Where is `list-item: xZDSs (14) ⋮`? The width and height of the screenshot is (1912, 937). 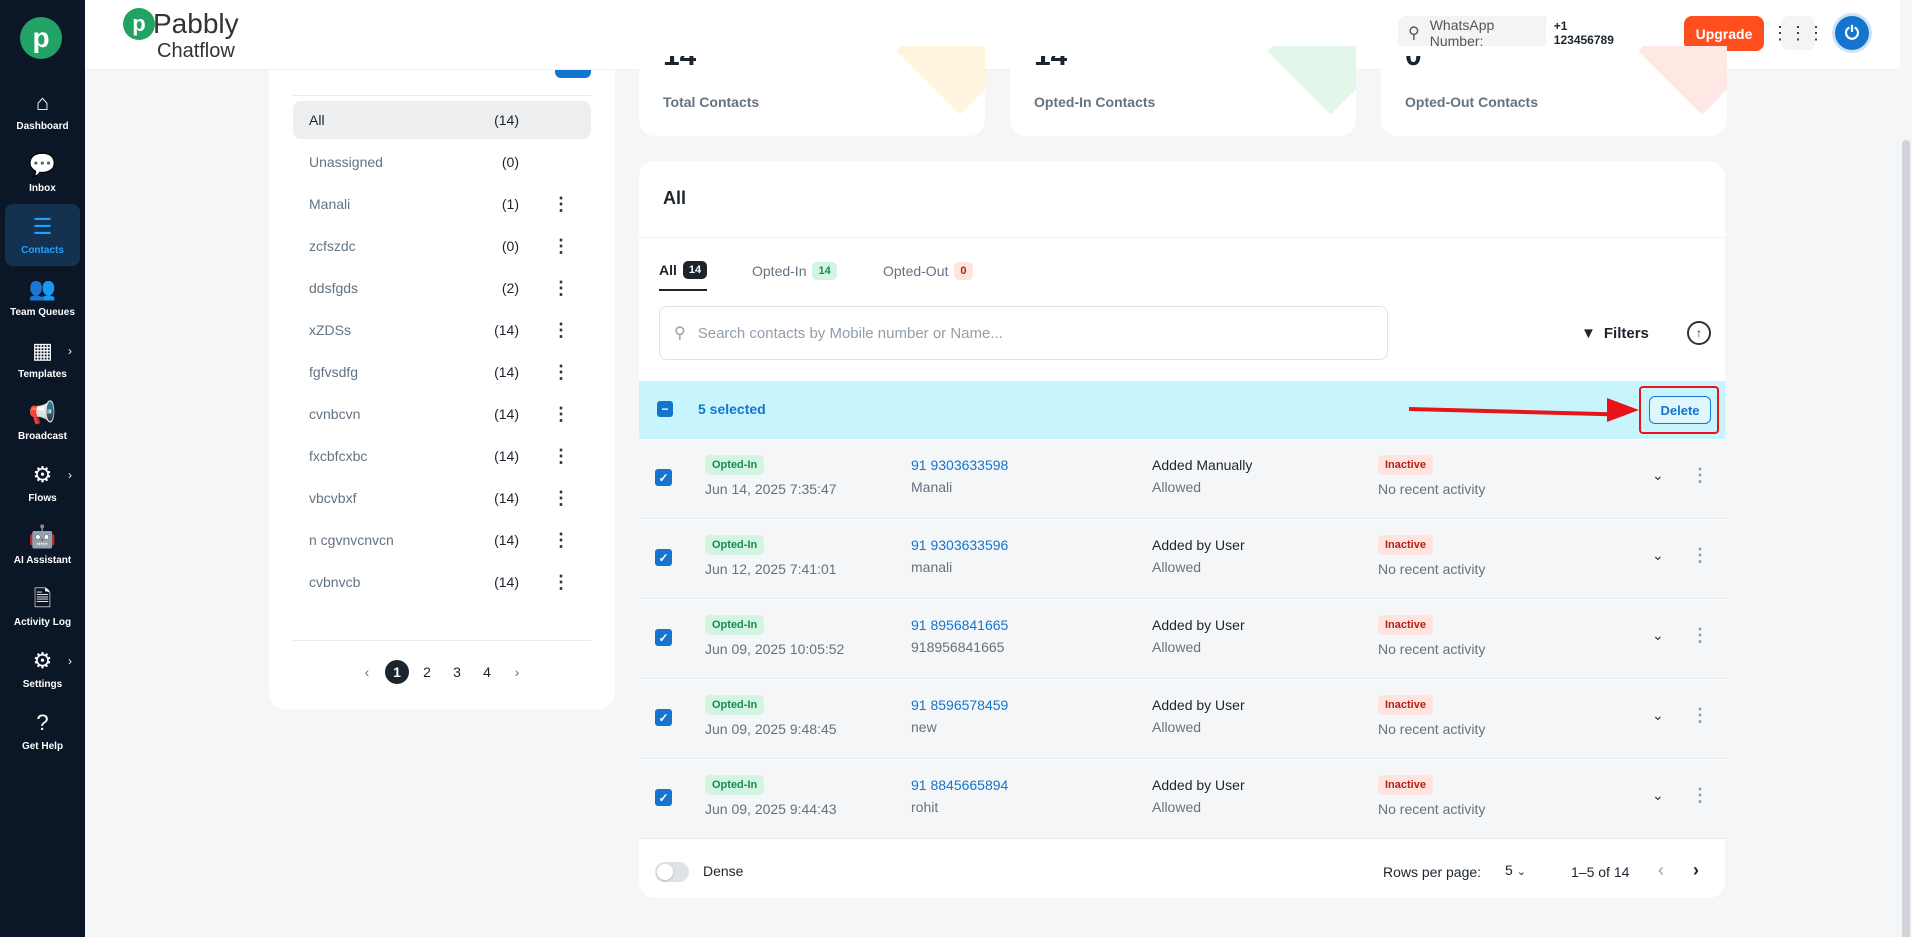
list-item: xZDSs (14) ⋮ is located at coordinates (442, 330).